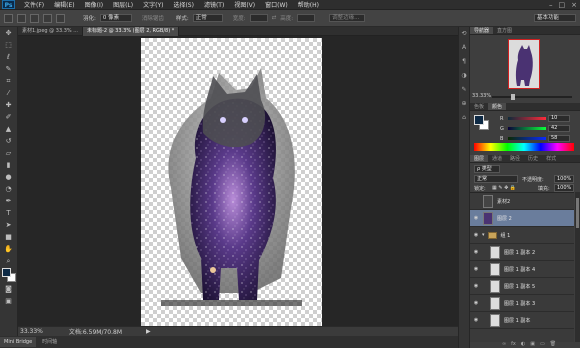 This screenshot has width=580, height=348. Describe the element at coordinates (9, 237) in the screenshot. I see `shape-tool-icon: ■` at that location.